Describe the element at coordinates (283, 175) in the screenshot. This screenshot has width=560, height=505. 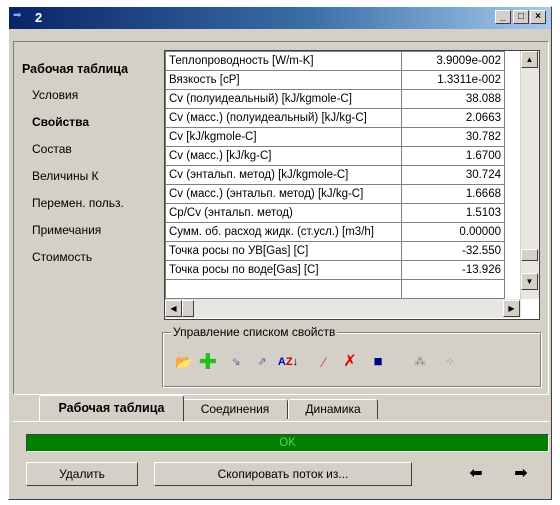
I see `property-name: Cv (энтальп. метод) [kJ/kgmole-C]` at that location.